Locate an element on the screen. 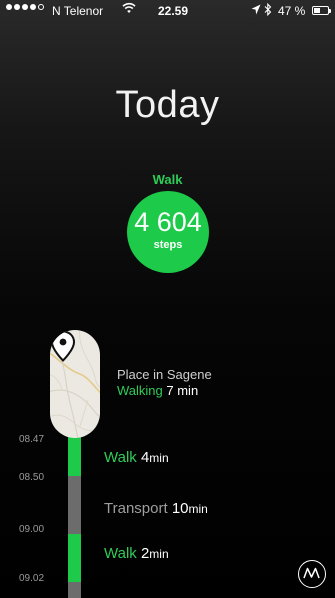 Image resolution: width=335 pixels, height=598 pixels. segment-name: Transport is located at coordinates (136, 508).